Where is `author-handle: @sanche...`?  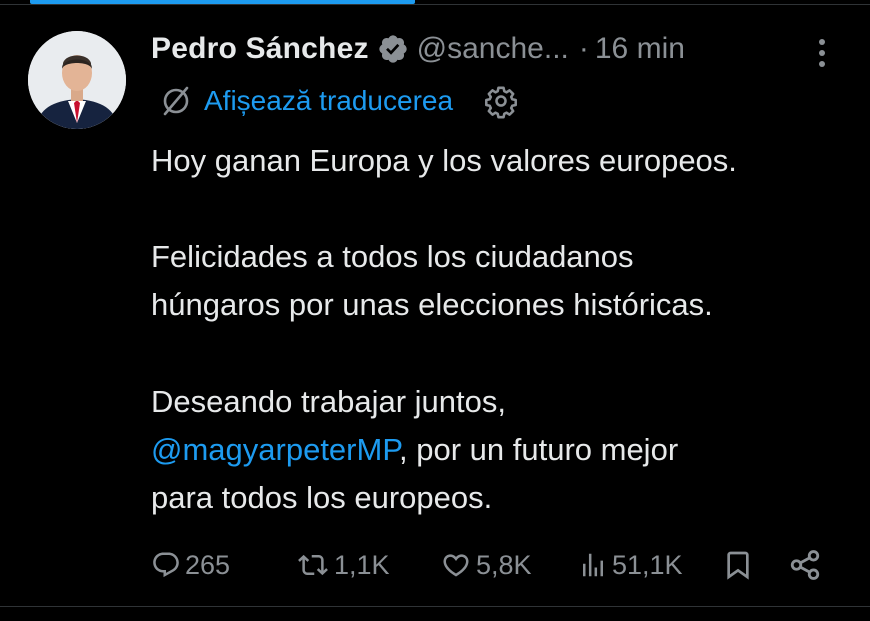
author-handle: @sanche... is located at coordinates (493, 49).